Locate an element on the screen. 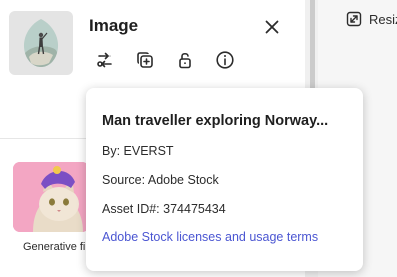 This screenshot has height=277, width=397. asset-source: Source: Adobe Stock is located at coordinates (160, 180).